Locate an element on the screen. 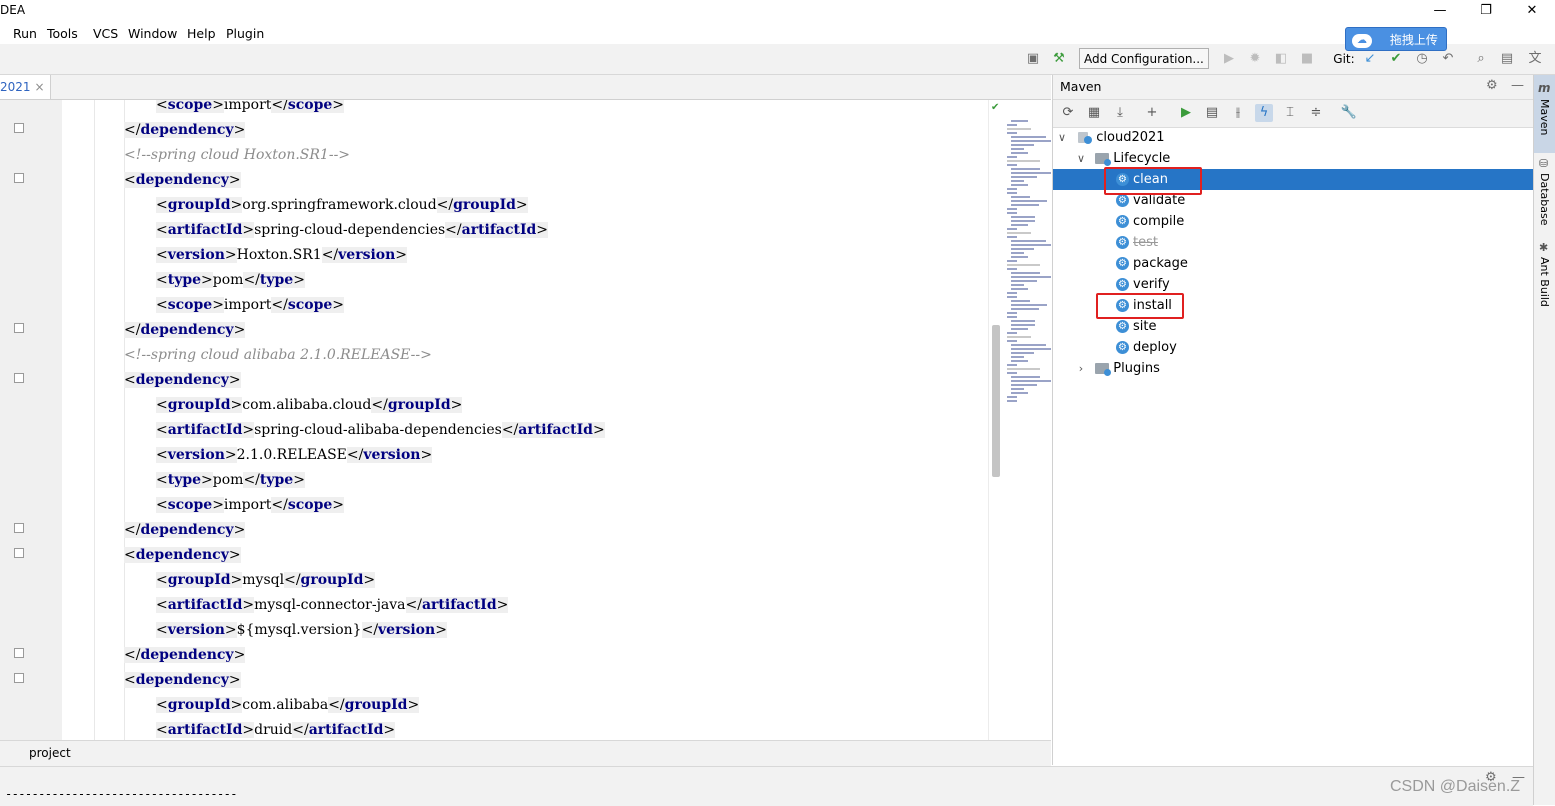 Image resolution: width=1555 pixels, height=806 pixels. editor-scrollbar is located at coordinates (996, 401).